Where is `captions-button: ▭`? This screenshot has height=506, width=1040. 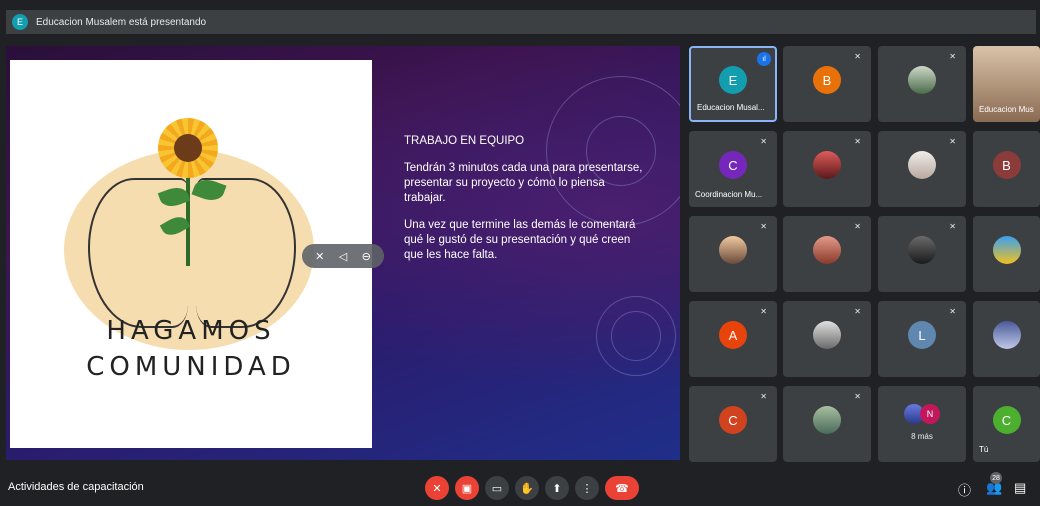 captions-button: ▭ is located at coordinates (497, 488).